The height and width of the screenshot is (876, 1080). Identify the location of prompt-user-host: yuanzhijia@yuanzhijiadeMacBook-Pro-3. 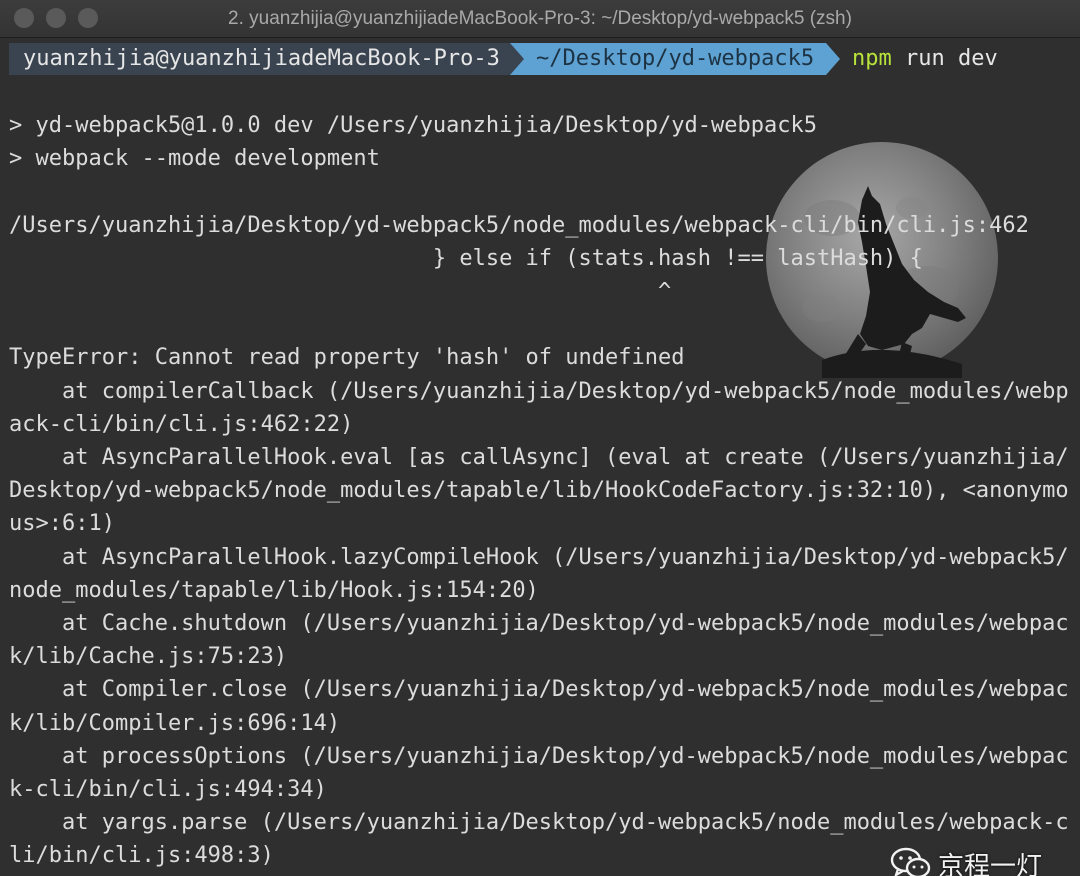
(259, 59).